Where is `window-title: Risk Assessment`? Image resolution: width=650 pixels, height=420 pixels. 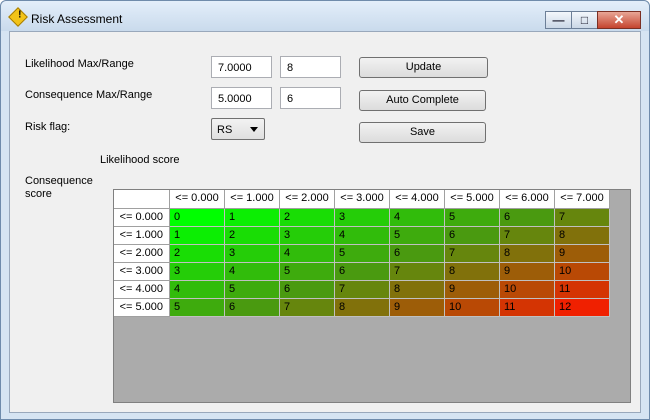 window-title: Risk Assessment is located at coordinates (77, 19).